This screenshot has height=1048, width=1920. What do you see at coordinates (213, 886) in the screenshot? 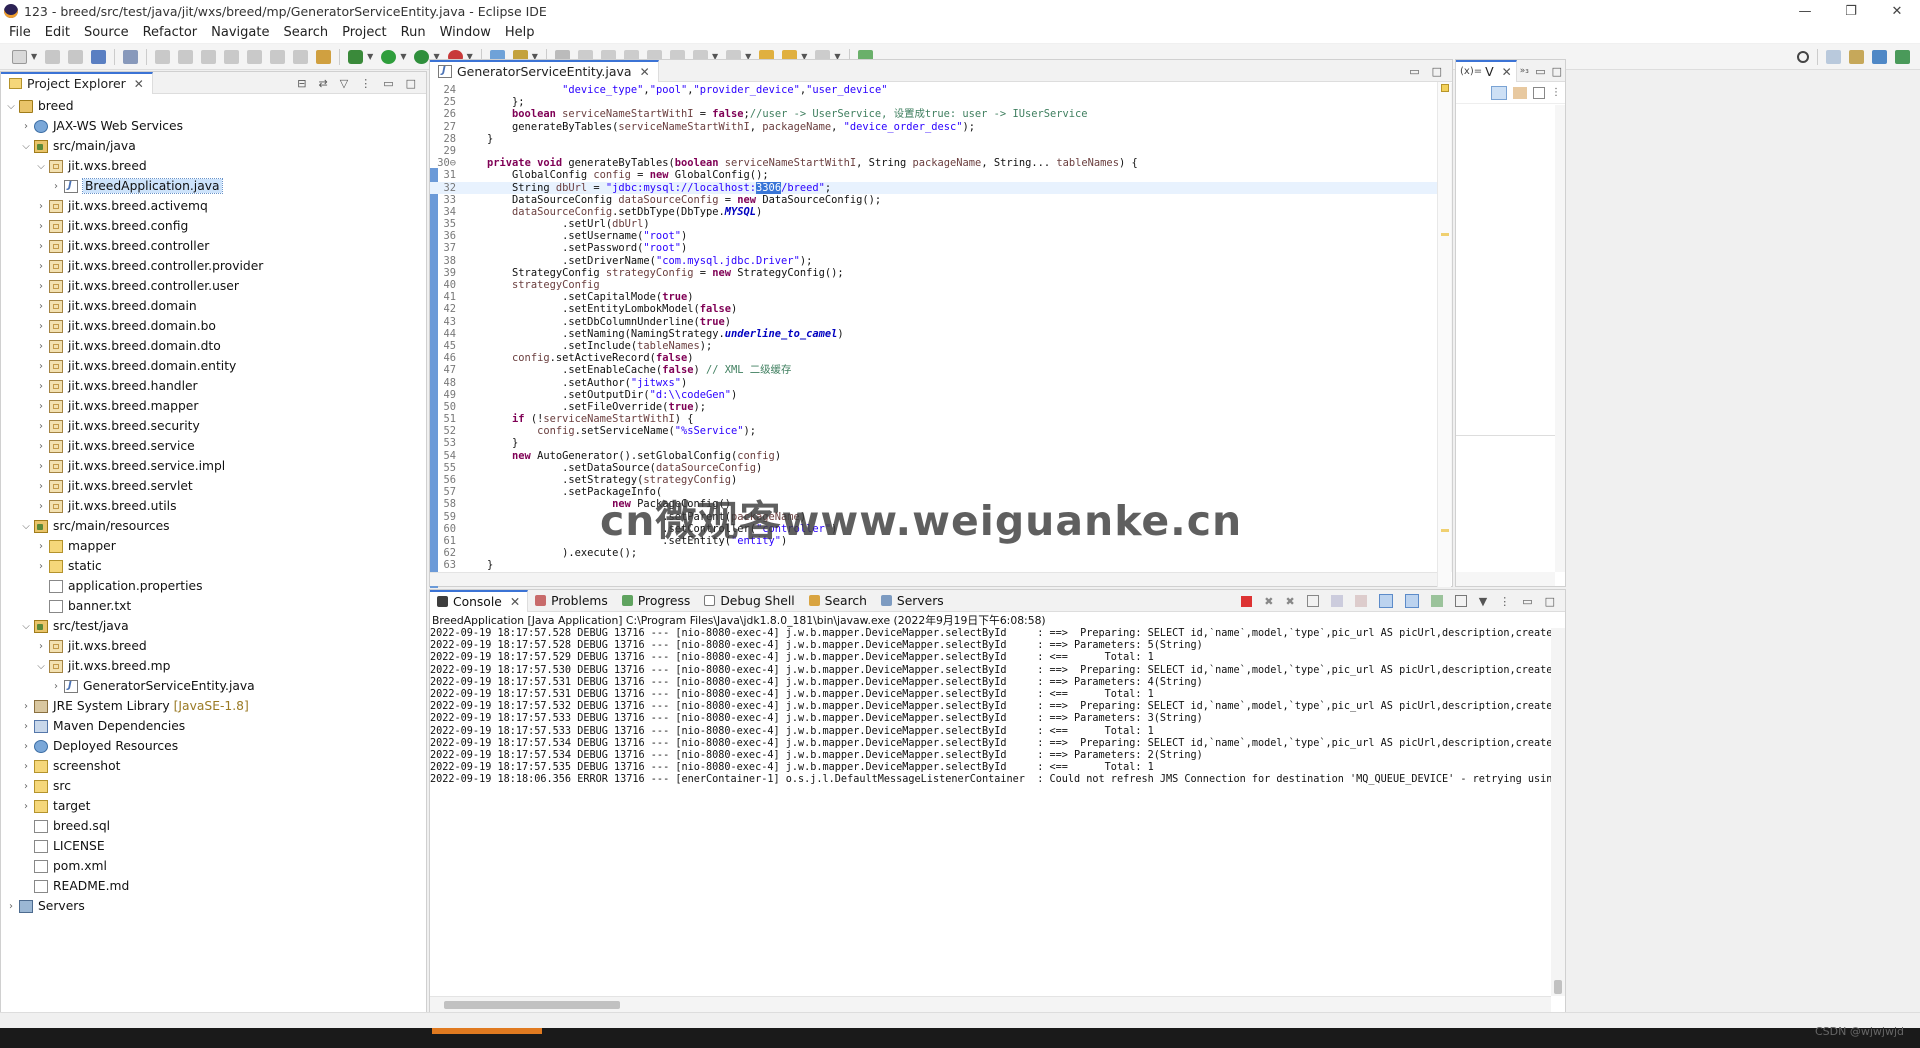
I see `tree-item: README.md` at bounding box center [213, 886].